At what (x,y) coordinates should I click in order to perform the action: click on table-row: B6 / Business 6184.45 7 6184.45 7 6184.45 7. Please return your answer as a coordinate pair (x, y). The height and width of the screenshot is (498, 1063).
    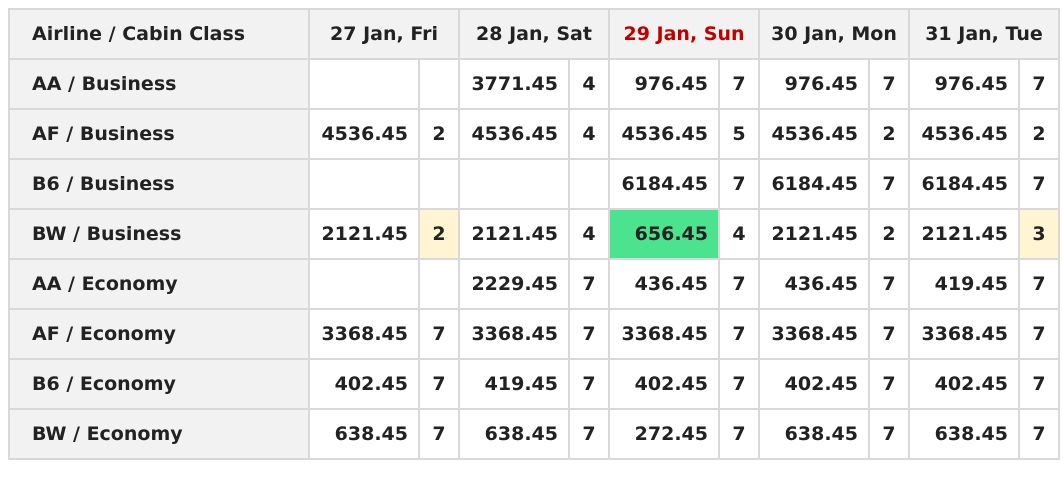
    Looking at the image, I should click on (534, 184).